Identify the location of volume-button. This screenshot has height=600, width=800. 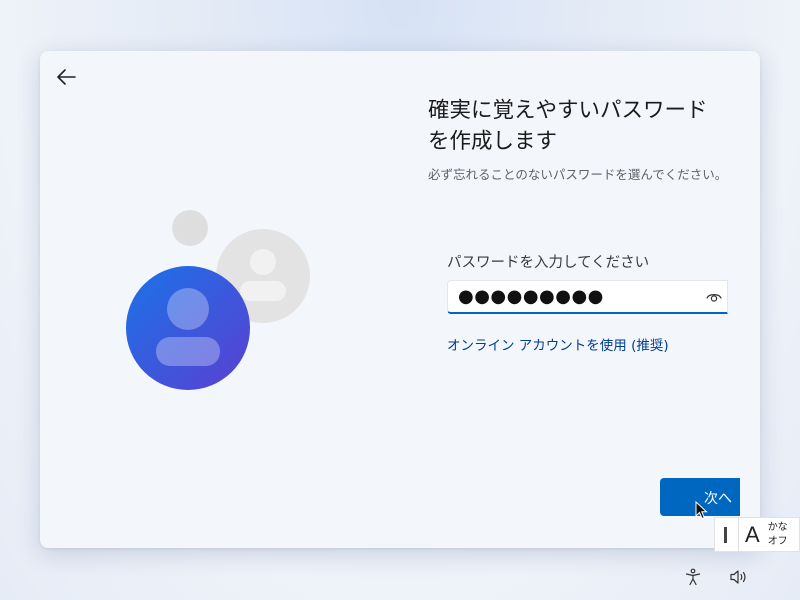
(739, 577).